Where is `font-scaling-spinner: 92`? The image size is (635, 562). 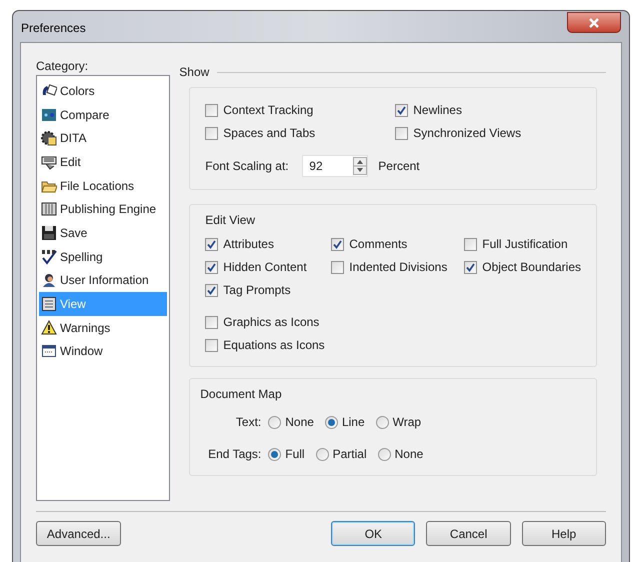 font-scaling-spinner: 92 is located at coordinates (335, 166).